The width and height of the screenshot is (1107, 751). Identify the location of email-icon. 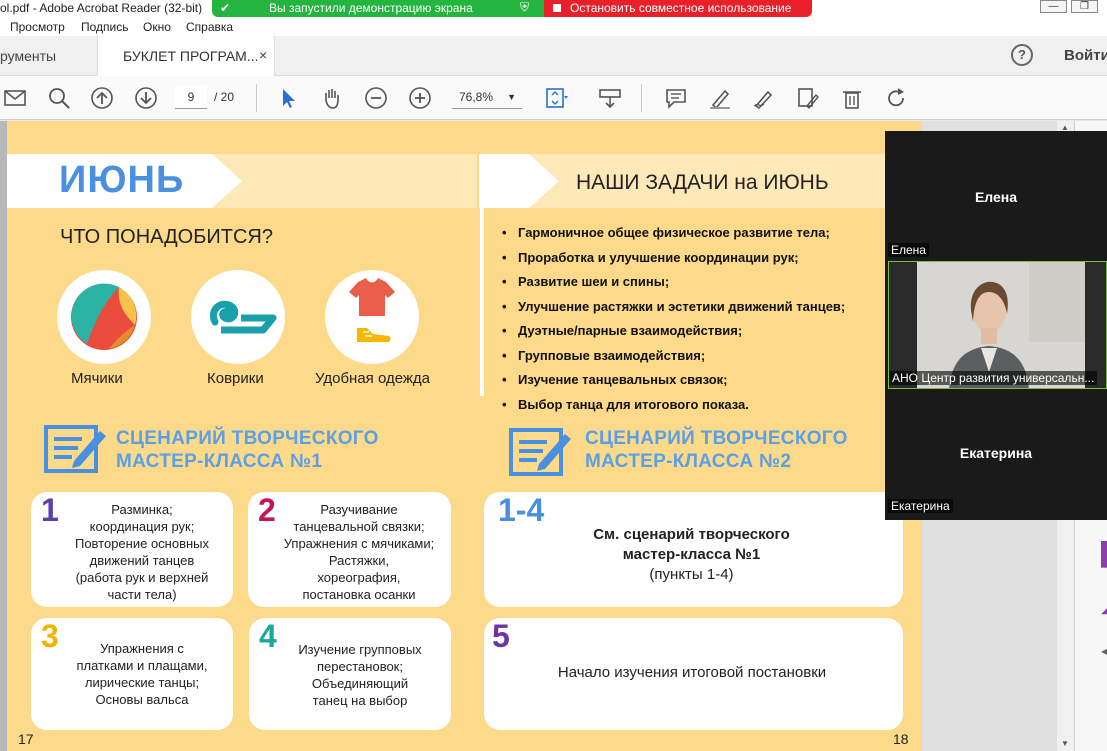
(15, 98).